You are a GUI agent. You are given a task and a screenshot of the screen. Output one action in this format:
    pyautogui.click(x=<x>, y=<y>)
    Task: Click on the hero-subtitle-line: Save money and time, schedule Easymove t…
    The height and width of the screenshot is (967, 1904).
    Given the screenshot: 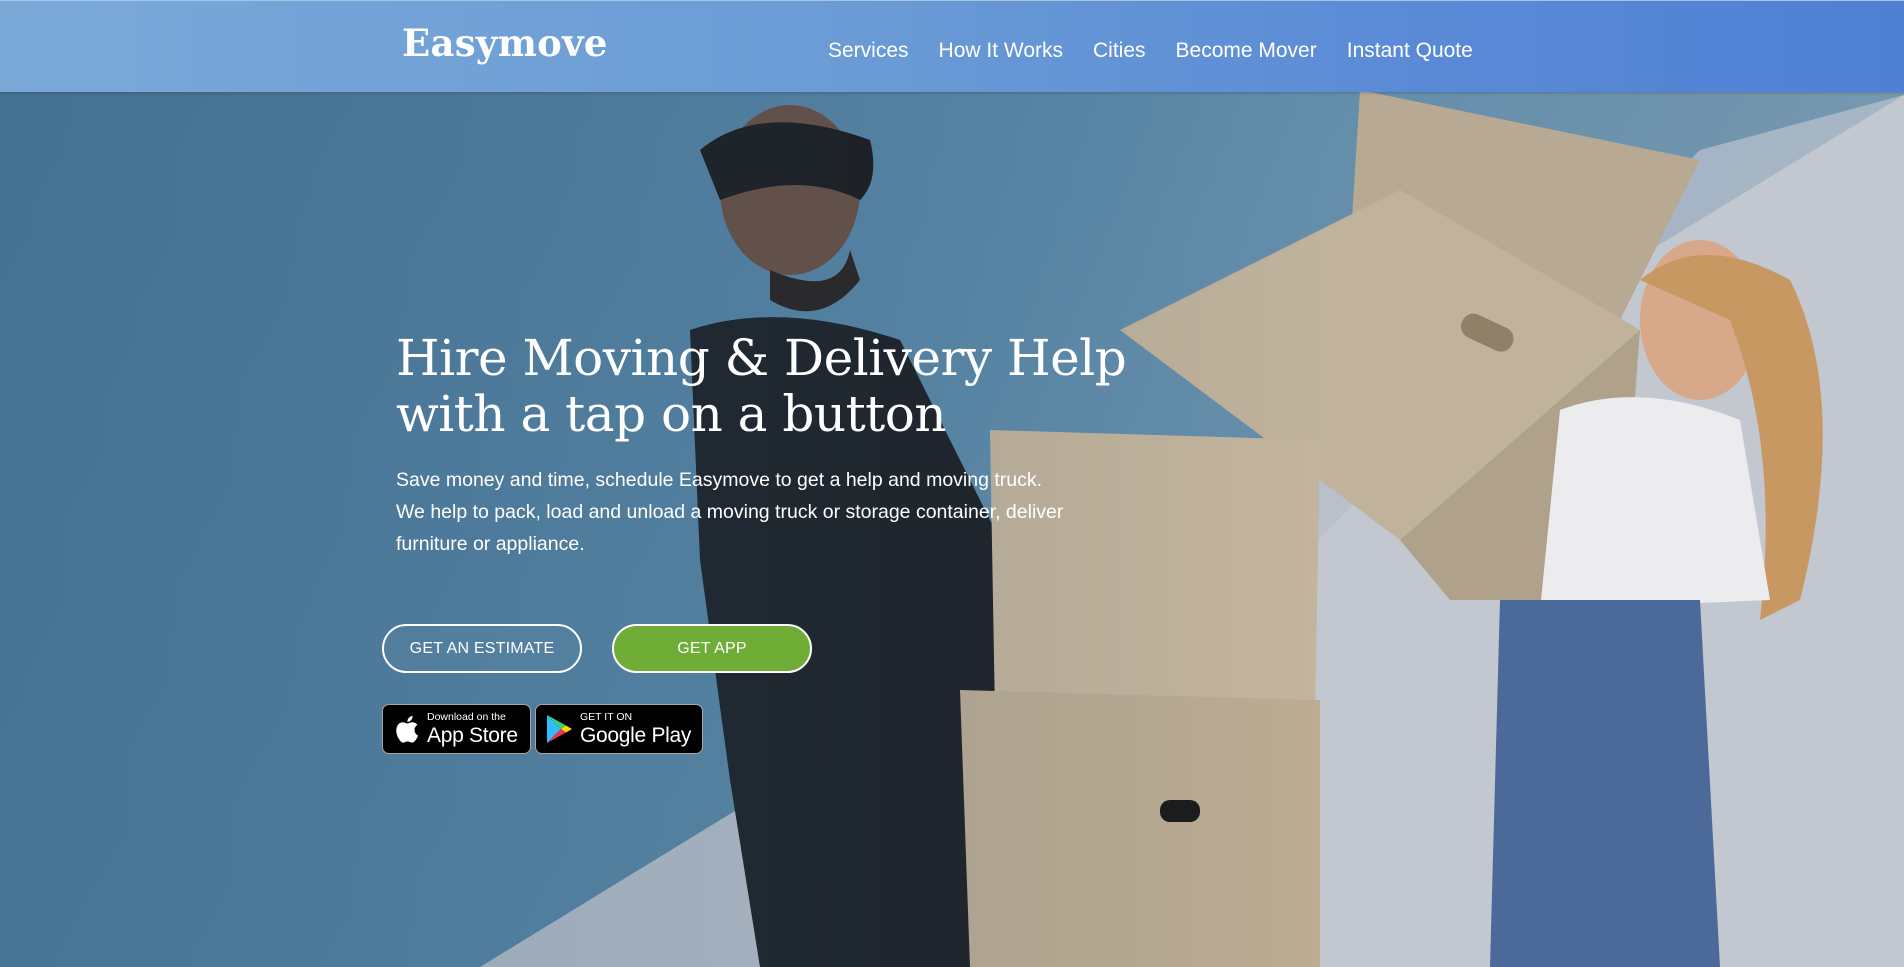 What is the action you would take?
    pyautogui.click(x=719, y=480)
    